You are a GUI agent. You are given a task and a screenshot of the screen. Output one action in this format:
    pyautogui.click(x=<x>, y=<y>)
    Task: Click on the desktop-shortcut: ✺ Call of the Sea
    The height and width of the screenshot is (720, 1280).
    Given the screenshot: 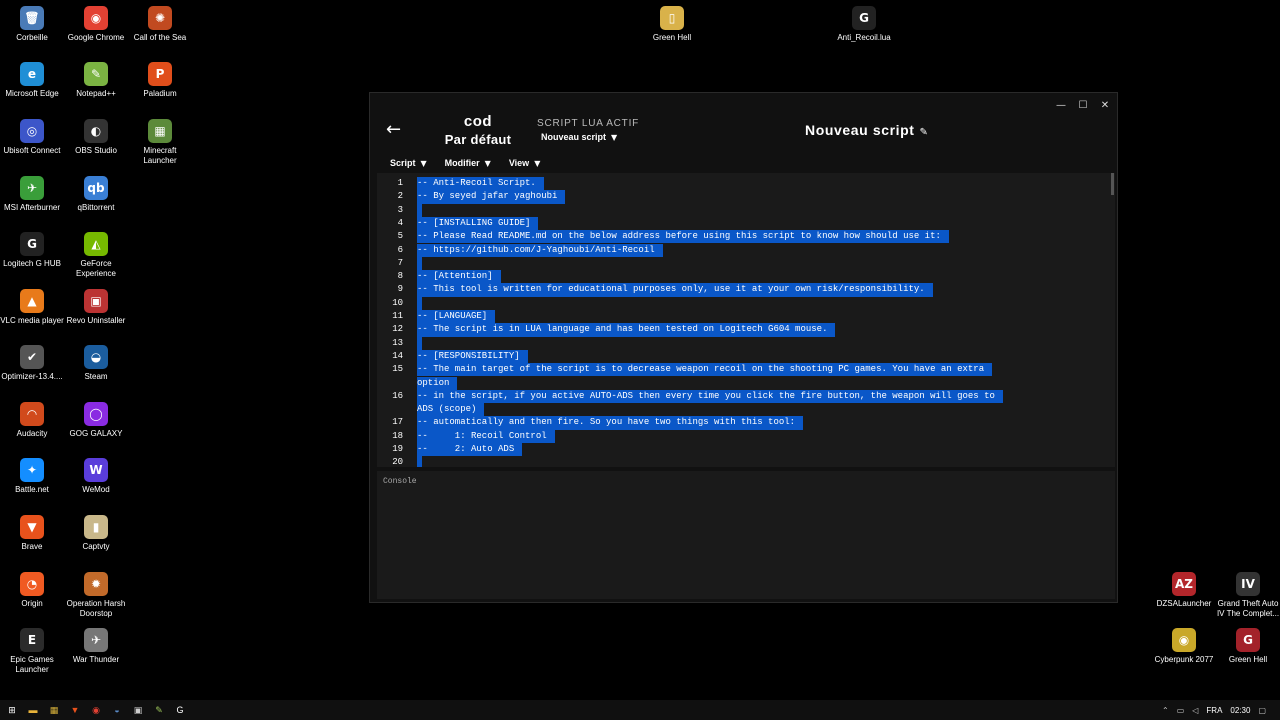 What is the action you would take?
    pyautogui.click(x=160, y=24)
    